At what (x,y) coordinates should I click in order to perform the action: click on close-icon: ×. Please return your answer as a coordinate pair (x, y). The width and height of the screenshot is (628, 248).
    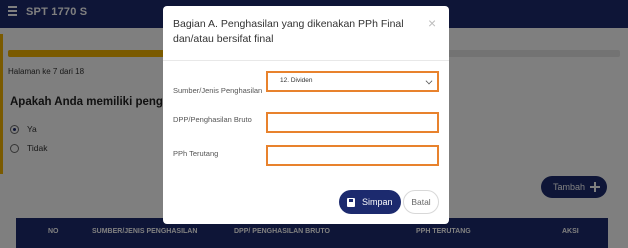
    Looking at the image, I should click on (432, 23).